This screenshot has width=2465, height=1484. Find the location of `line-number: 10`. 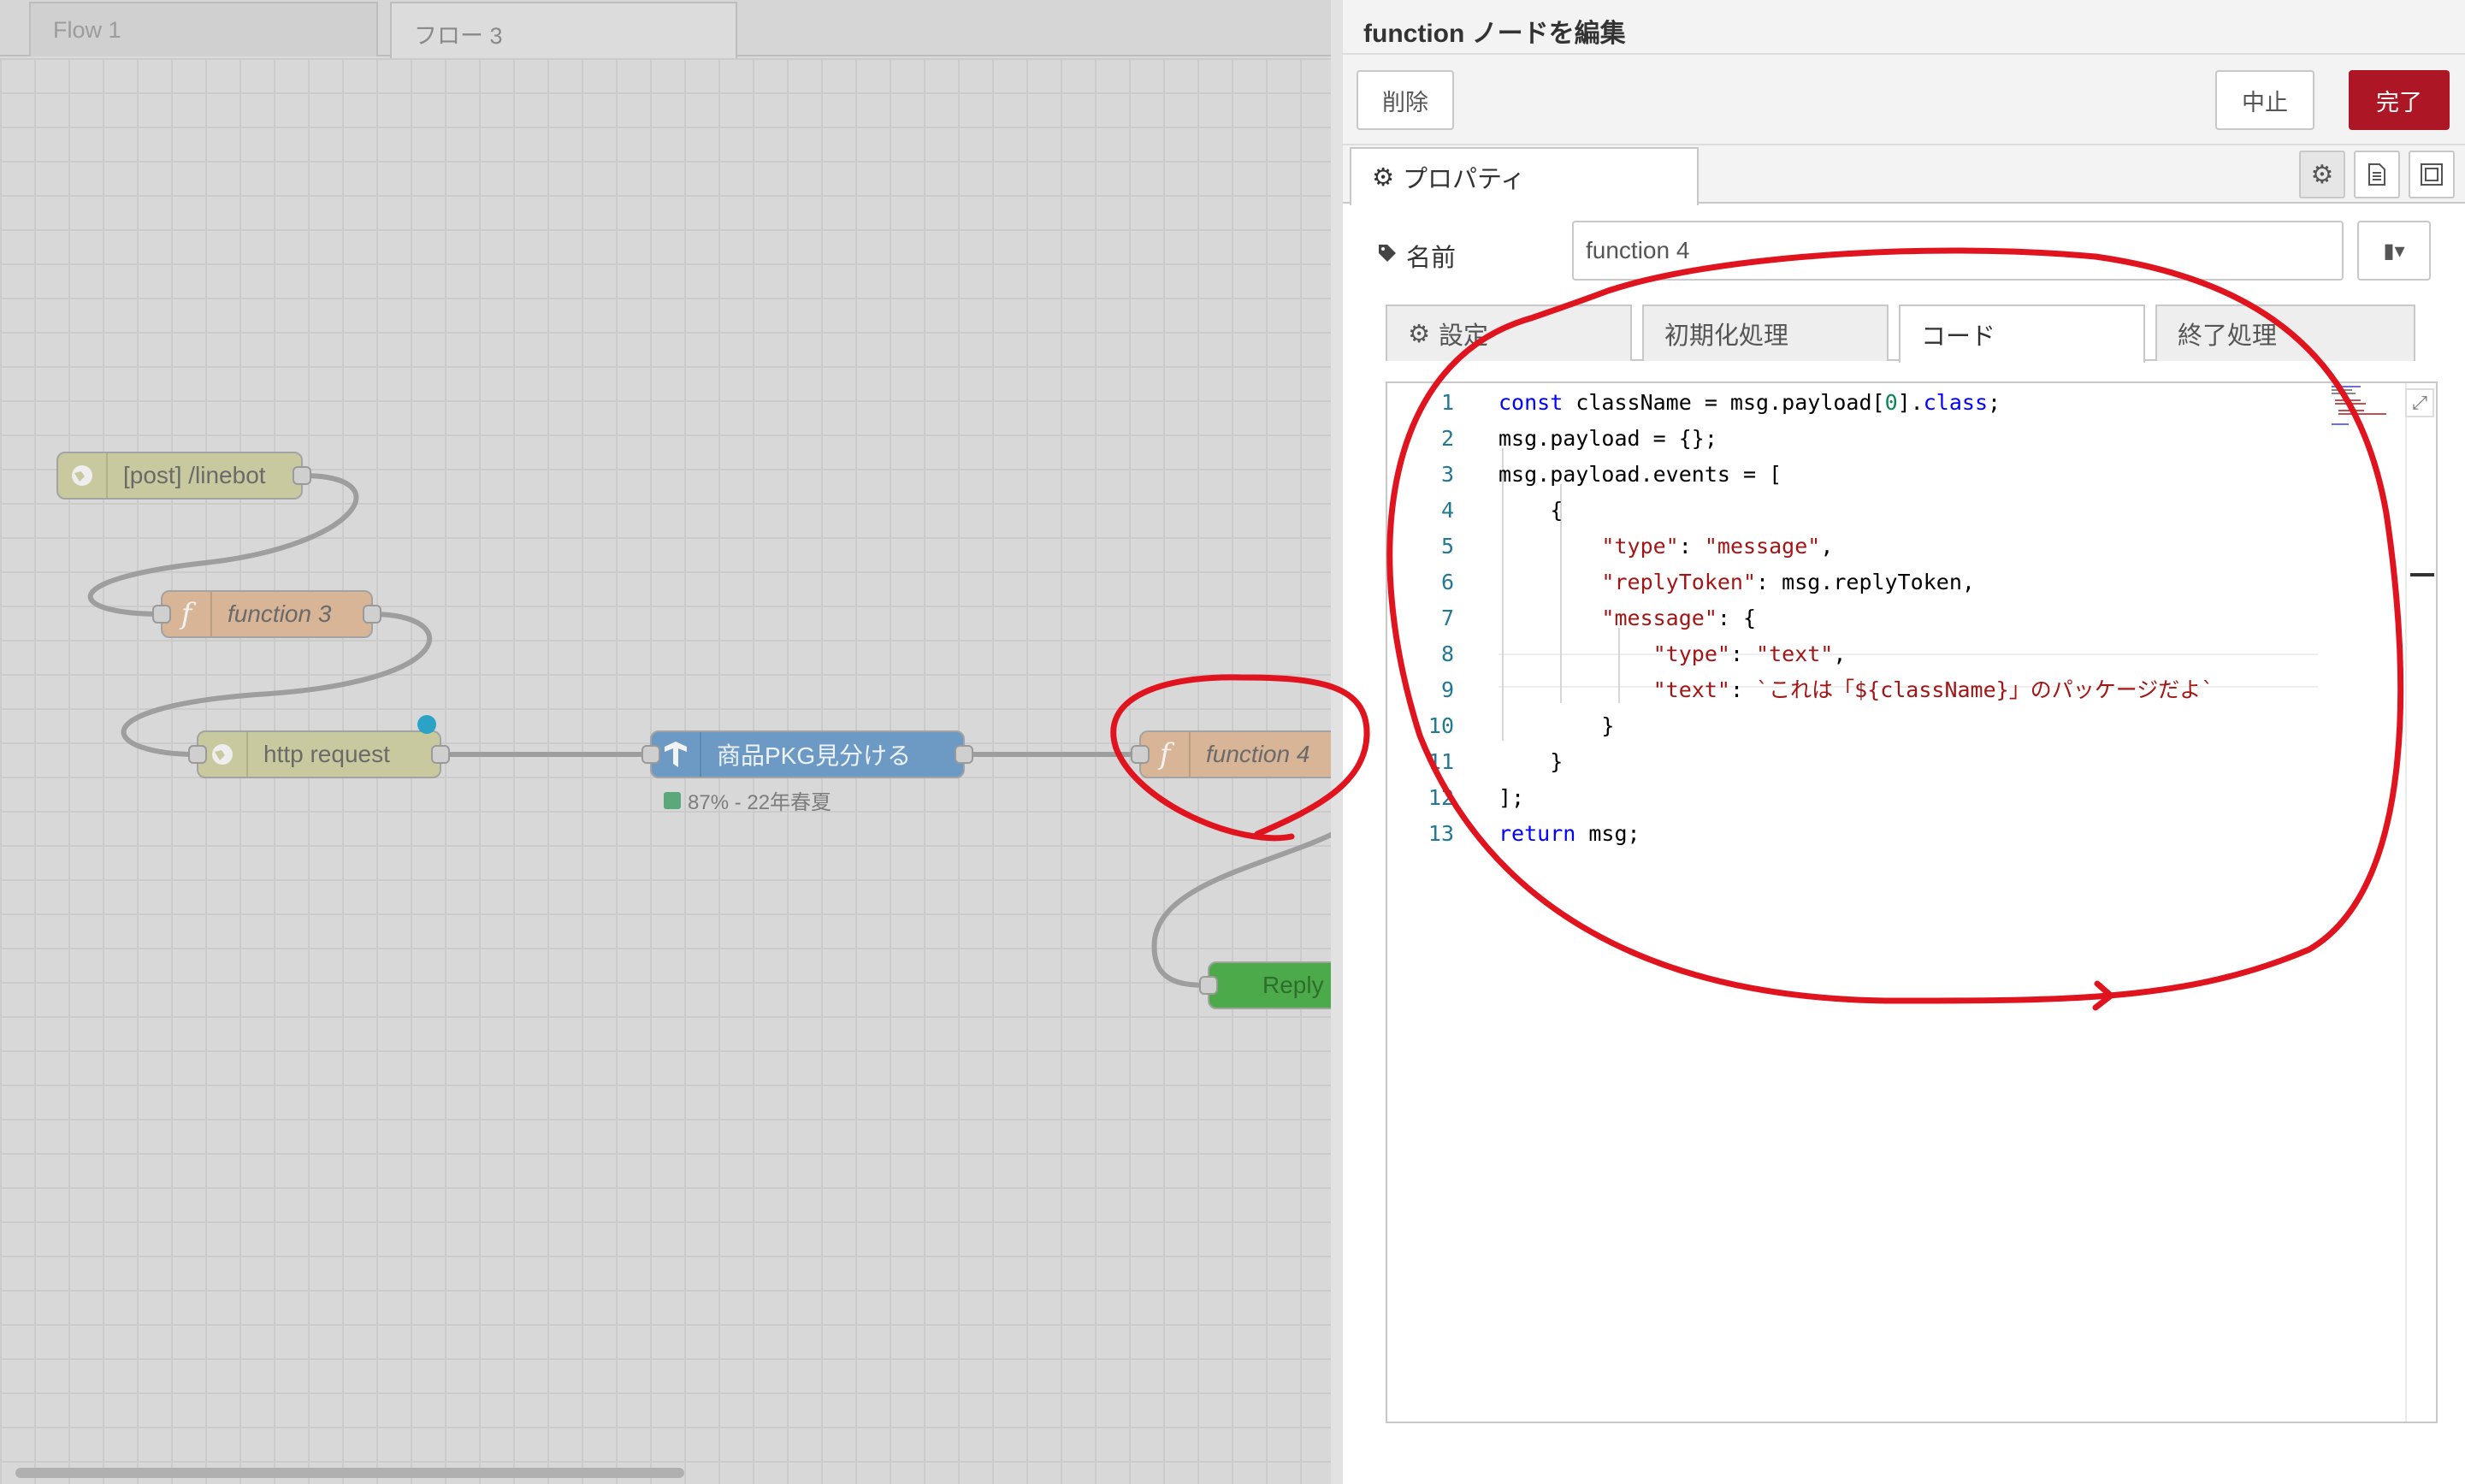

line-number: 10 is located at coordinates (1441, 725).